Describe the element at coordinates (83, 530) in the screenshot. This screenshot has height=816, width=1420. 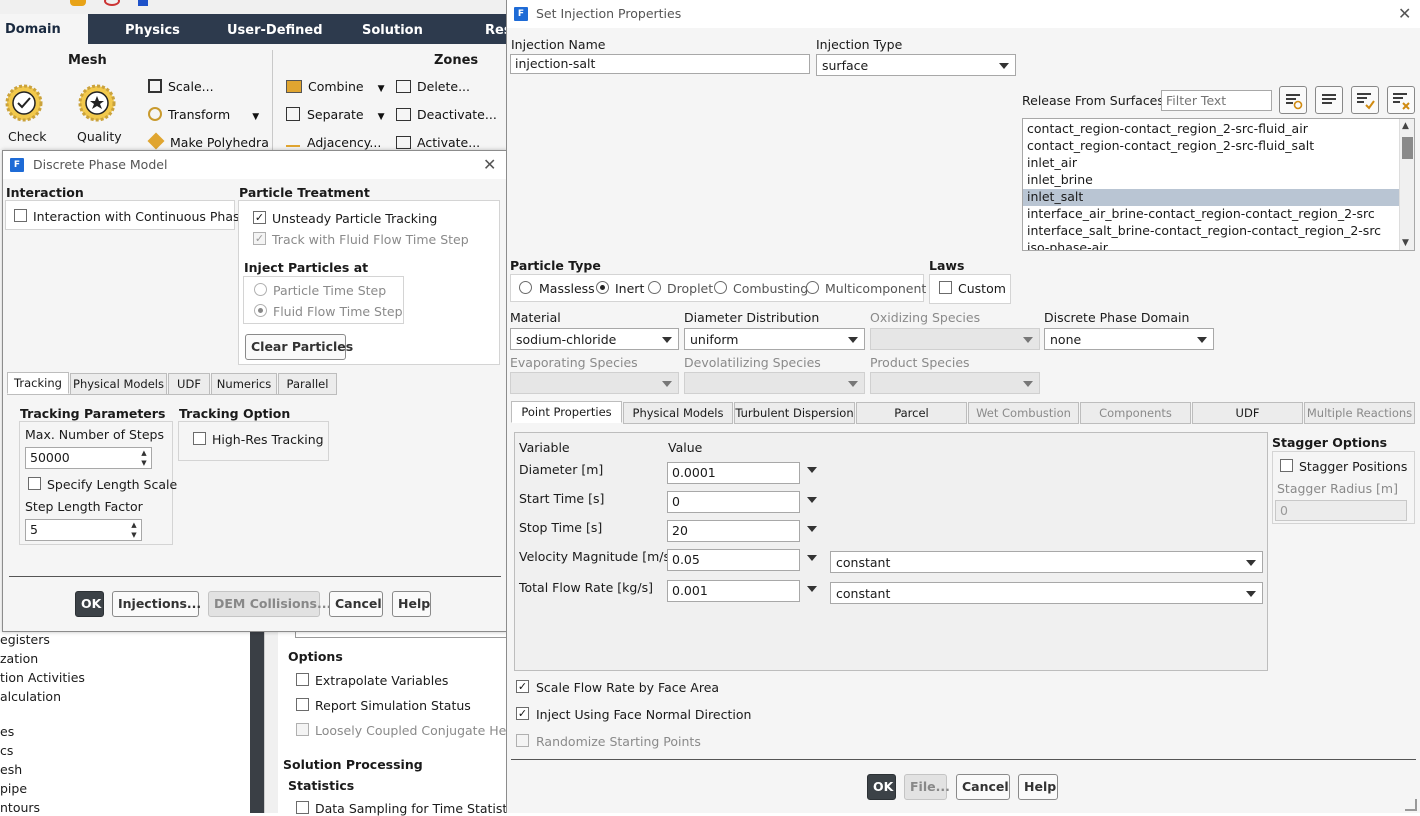
I see `step-length-factor-input: 5 ▲ ▼` at that location.